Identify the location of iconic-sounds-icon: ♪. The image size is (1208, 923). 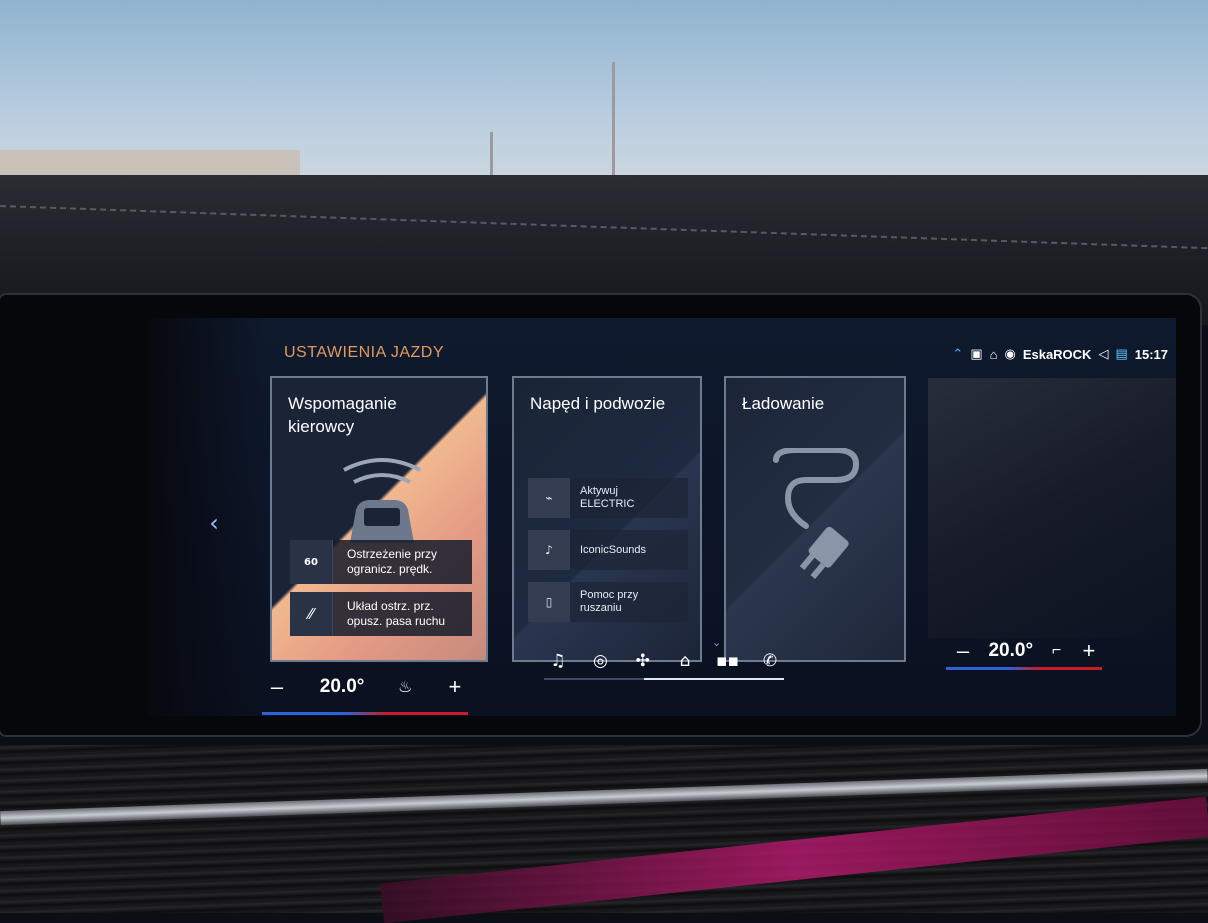
(549, 550).